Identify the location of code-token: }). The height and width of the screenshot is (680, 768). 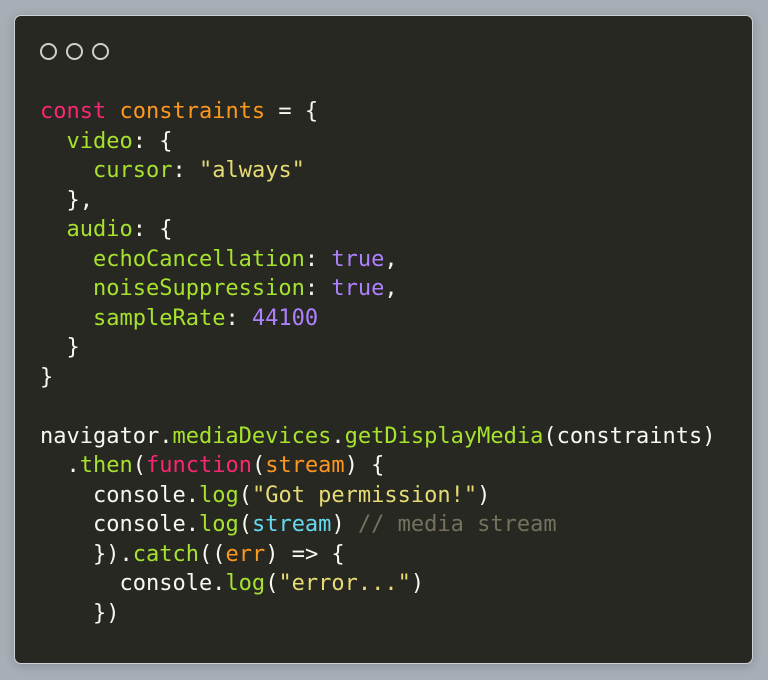
(80, 613).